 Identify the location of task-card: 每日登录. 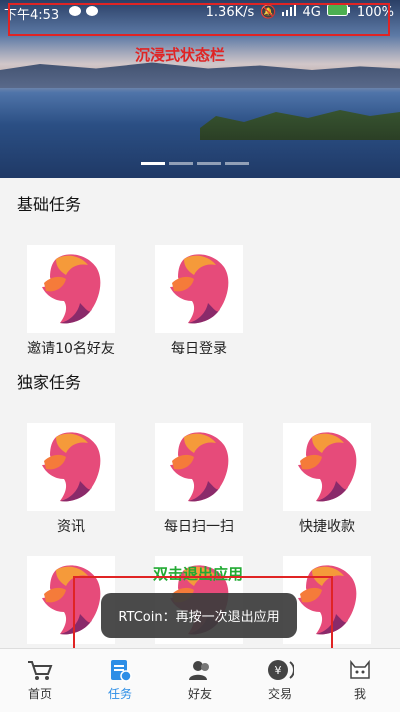
(199, 301).